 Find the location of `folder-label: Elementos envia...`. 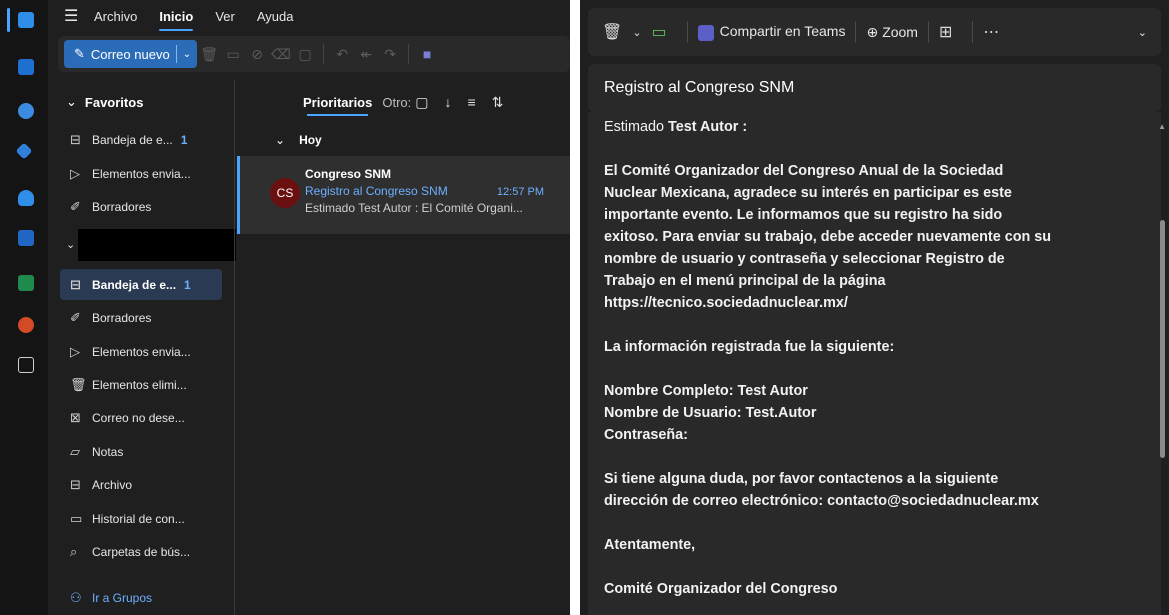

folder-label: Elementos envia... is located at coordinates (141, 173).